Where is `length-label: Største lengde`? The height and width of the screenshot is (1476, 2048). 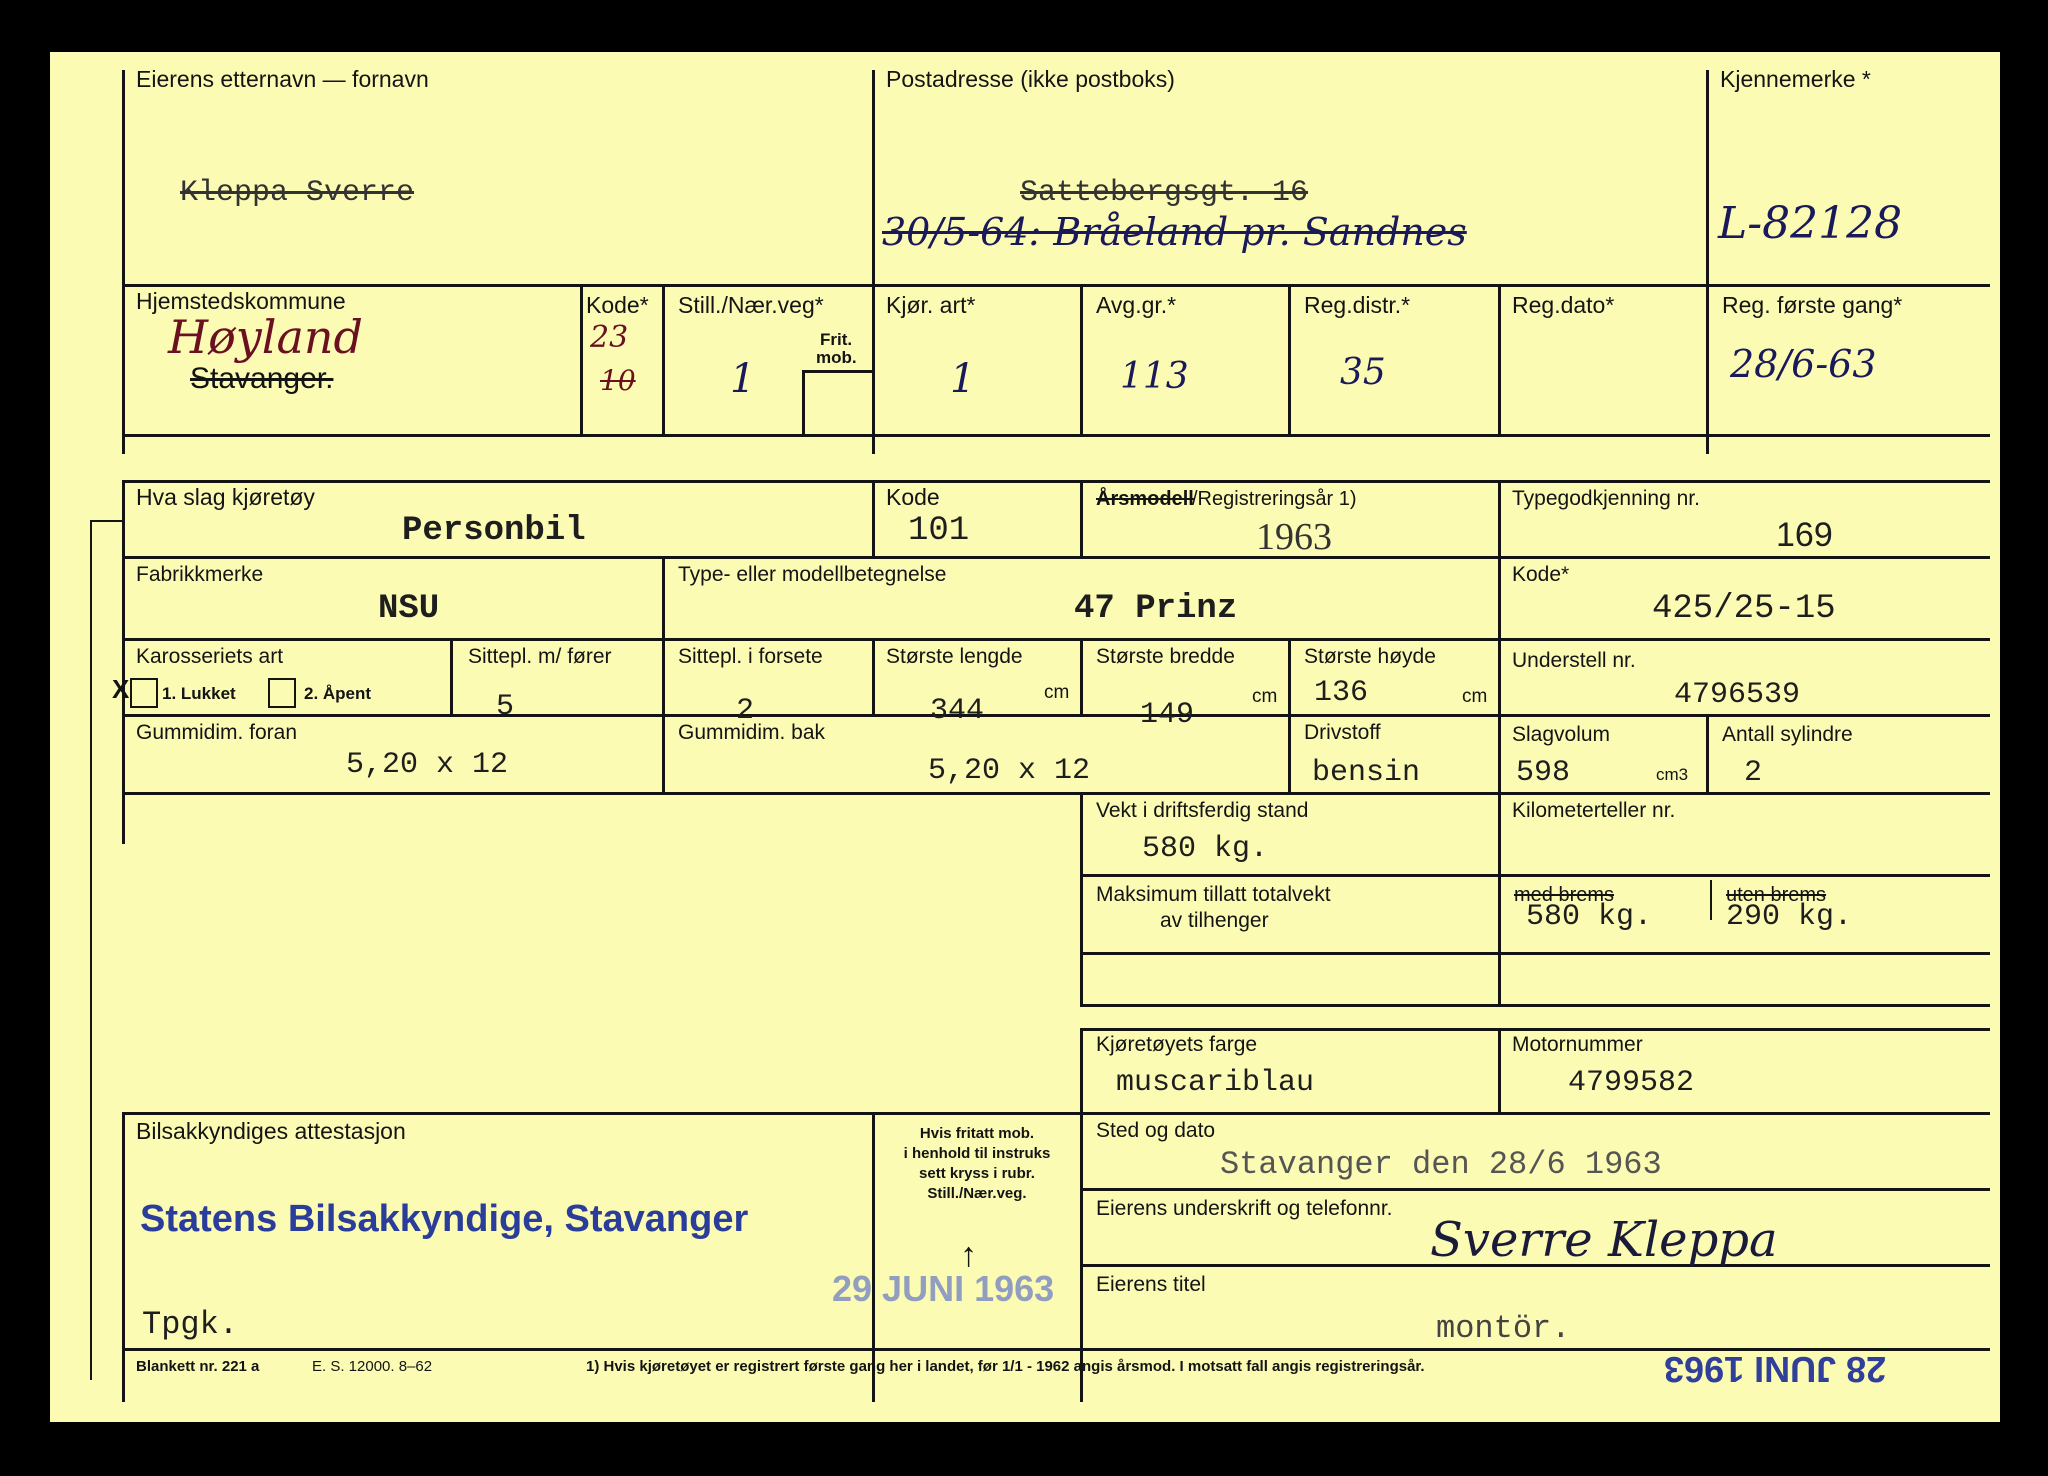 length-label: Største lengde is located at coordinates (954, 656).